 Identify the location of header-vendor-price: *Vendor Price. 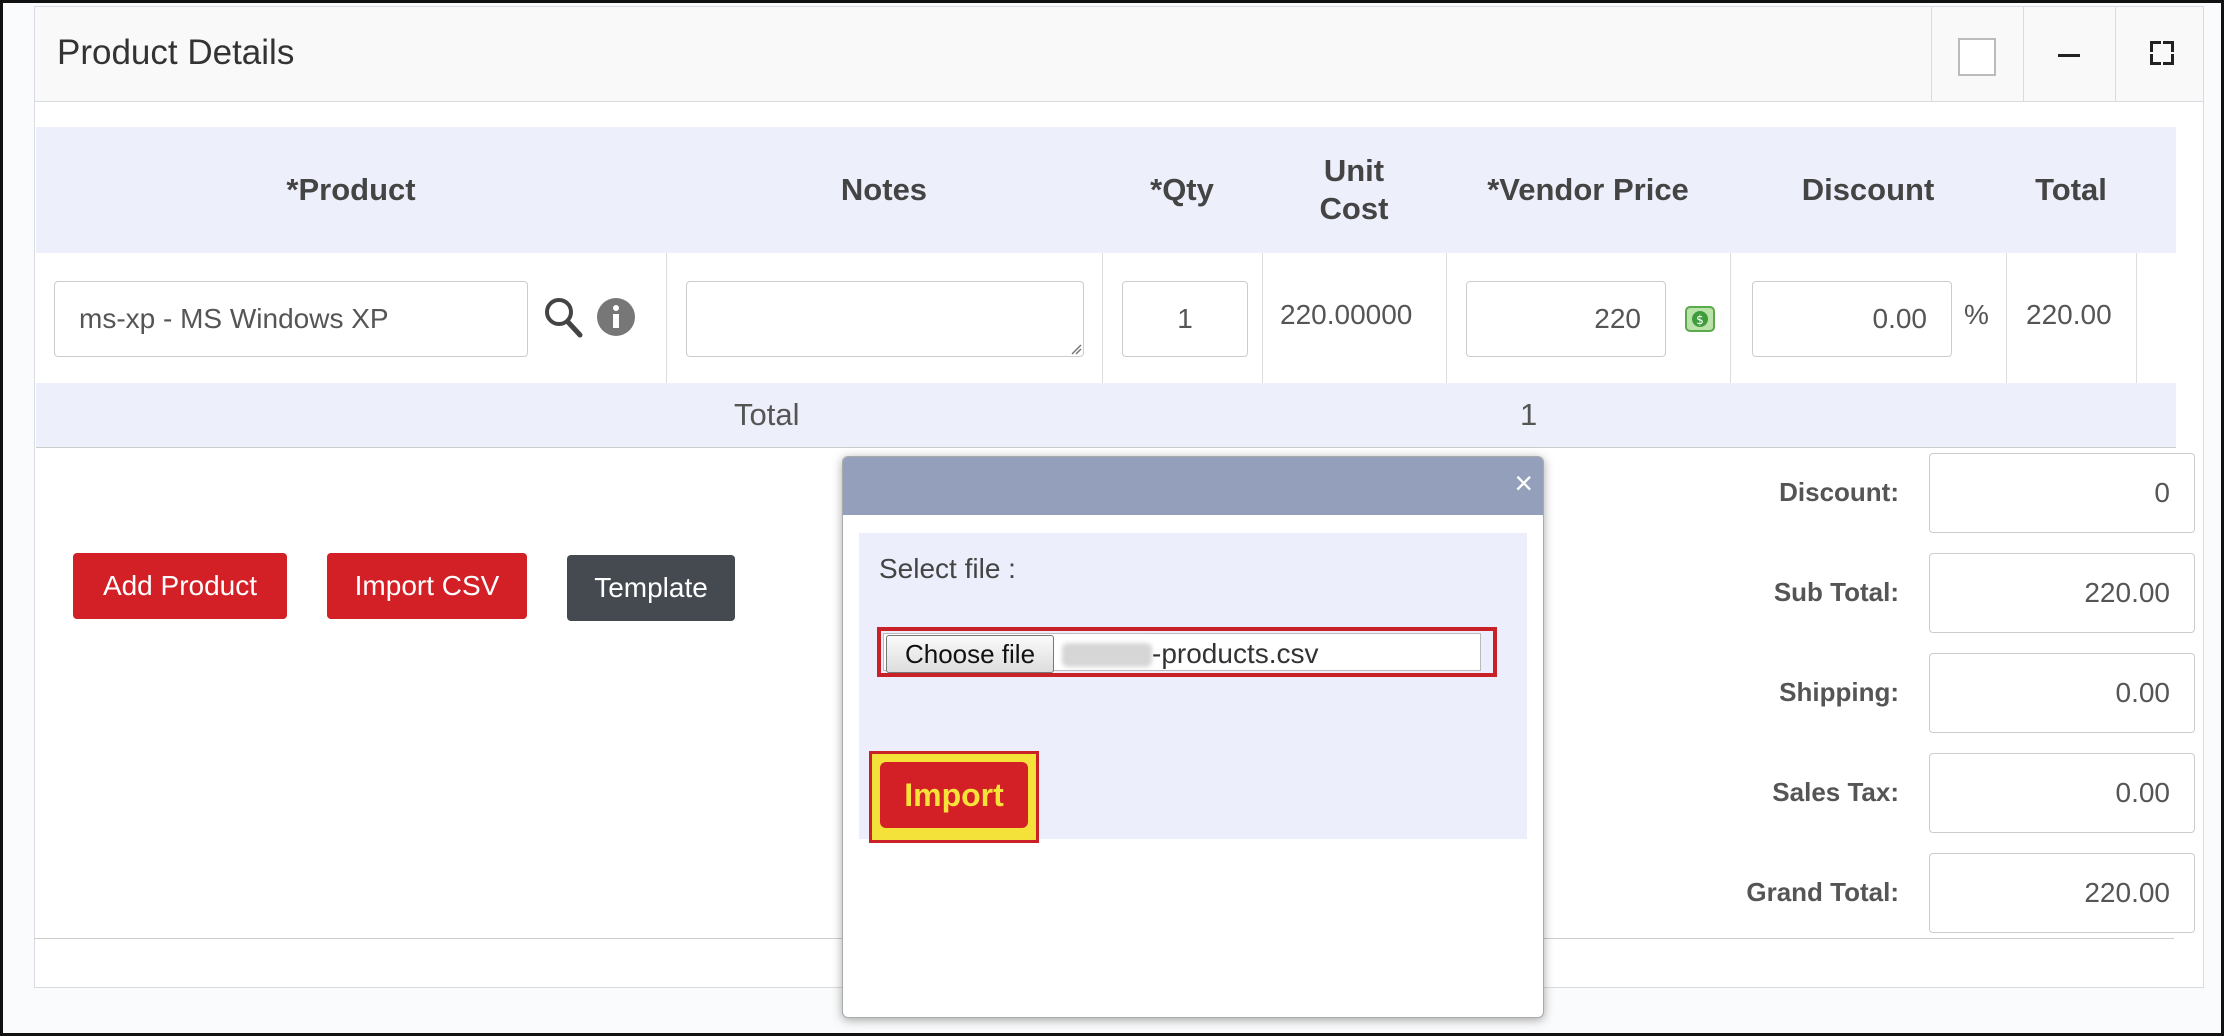
(1588, 189).